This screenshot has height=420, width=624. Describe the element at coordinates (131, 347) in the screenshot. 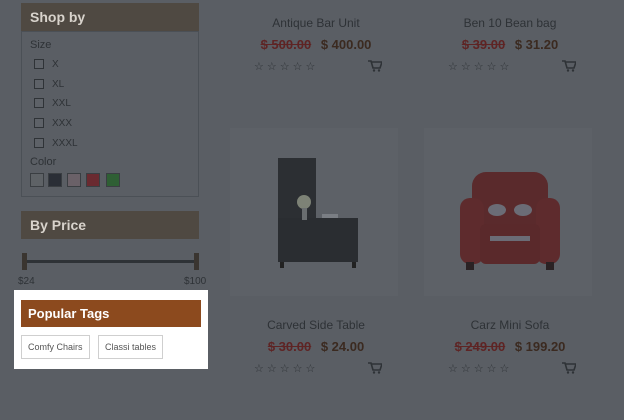

I see `tag-classi-tables: Classi tables` at that location.